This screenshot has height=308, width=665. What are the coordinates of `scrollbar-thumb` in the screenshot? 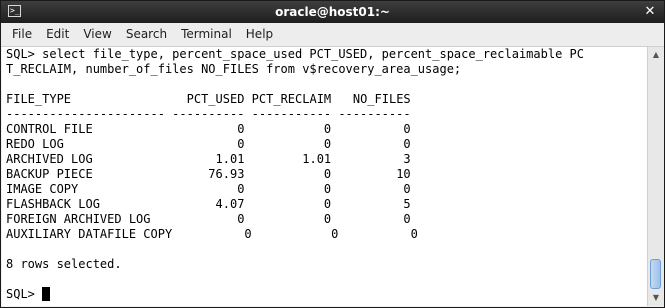 It's located at (655, 274).